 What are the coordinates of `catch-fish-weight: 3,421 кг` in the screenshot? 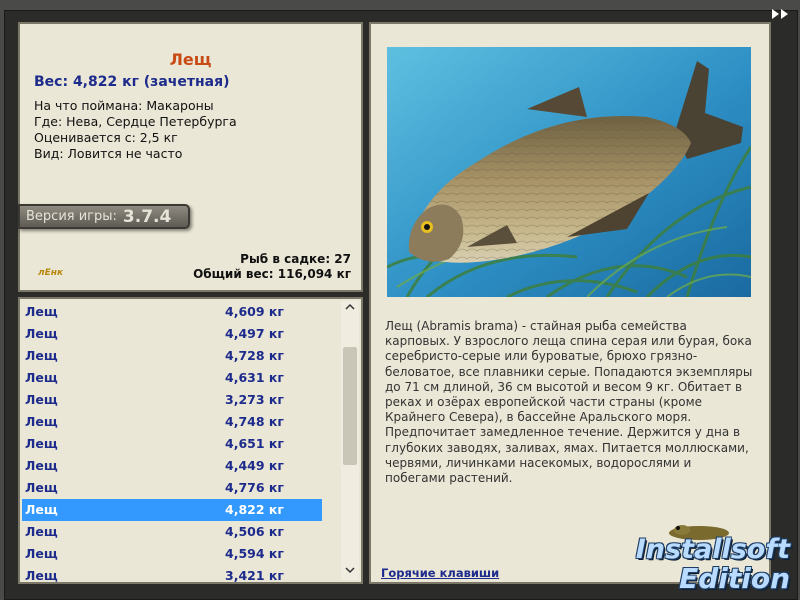 It's located at (254, 575).